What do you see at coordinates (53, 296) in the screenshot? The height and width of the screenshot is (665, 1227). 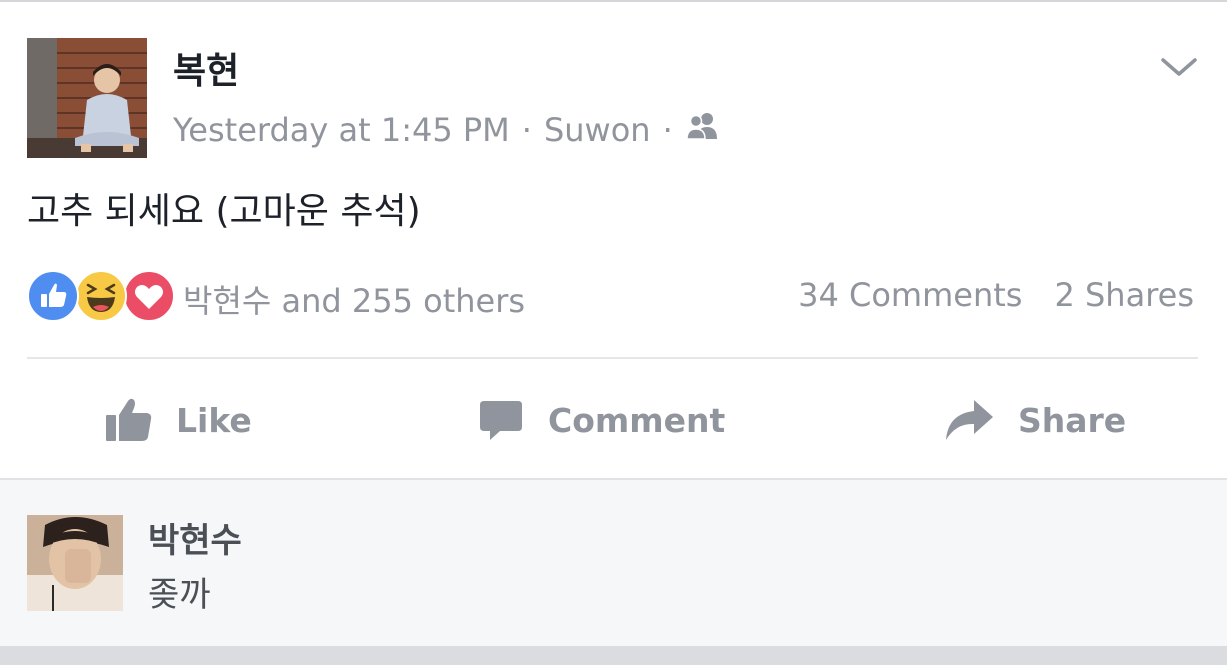 I see `like-reaction-icon` at bounding box center [53, 296].